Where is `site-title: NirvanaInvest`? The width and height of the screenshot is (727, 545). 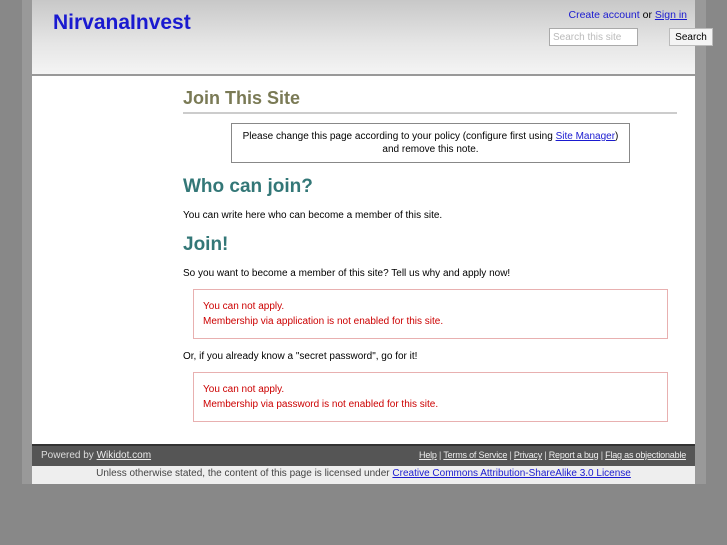
site-title: NirvanaInvest is located at coordinates (122, 23).